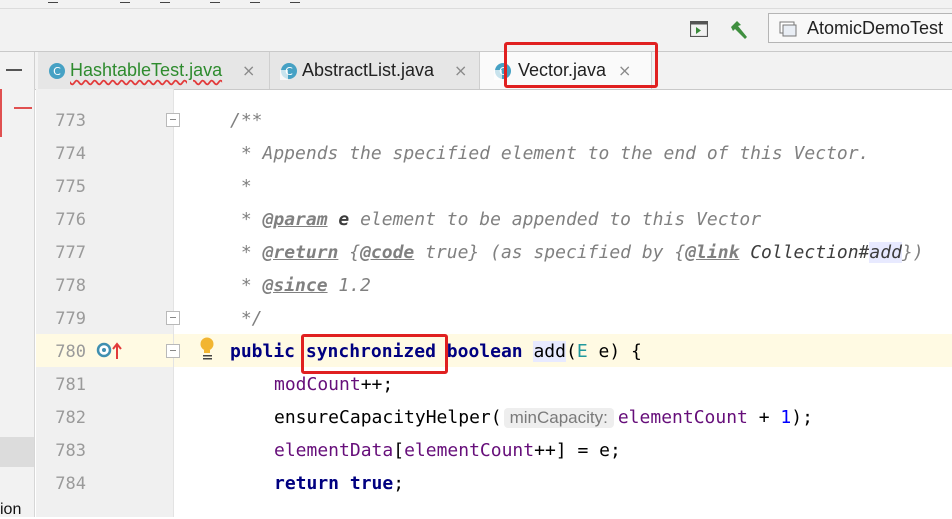  I want to click on javadoc-tag: @param, so click(295, 219).